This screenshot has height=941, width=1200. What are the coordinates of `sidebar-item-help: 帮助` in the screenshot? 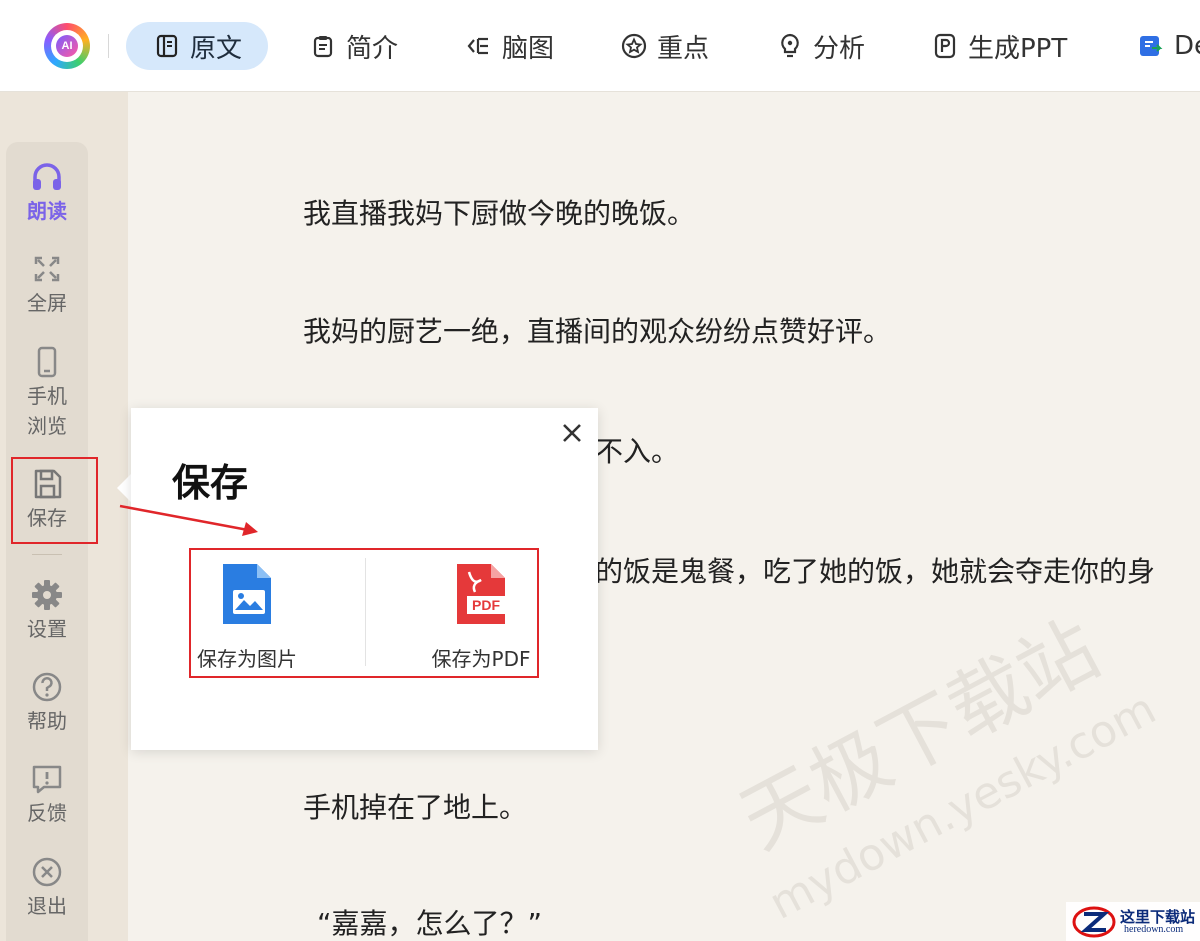 It's located at (47, 703).